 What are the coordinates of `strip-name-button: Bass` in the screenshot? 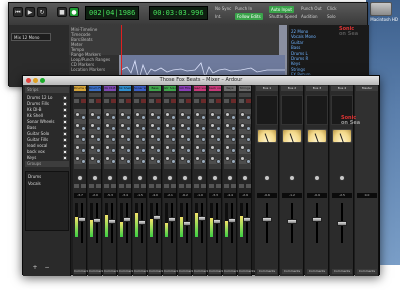 It's located at (155, 88).